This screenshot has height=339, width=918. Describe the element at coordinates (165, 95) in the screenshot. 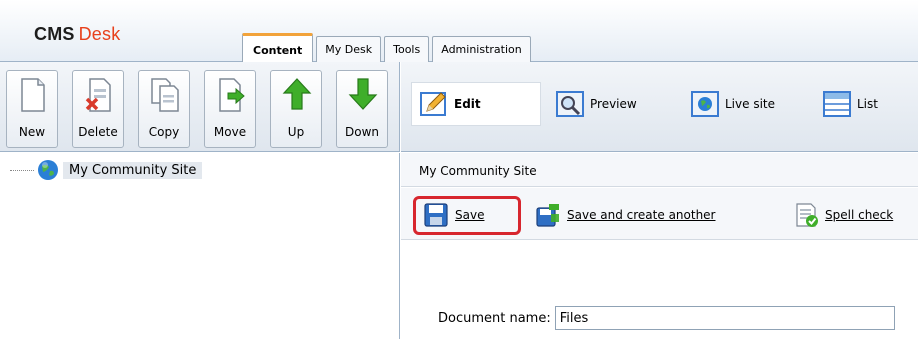

I see `copy-document-icon` at that location.